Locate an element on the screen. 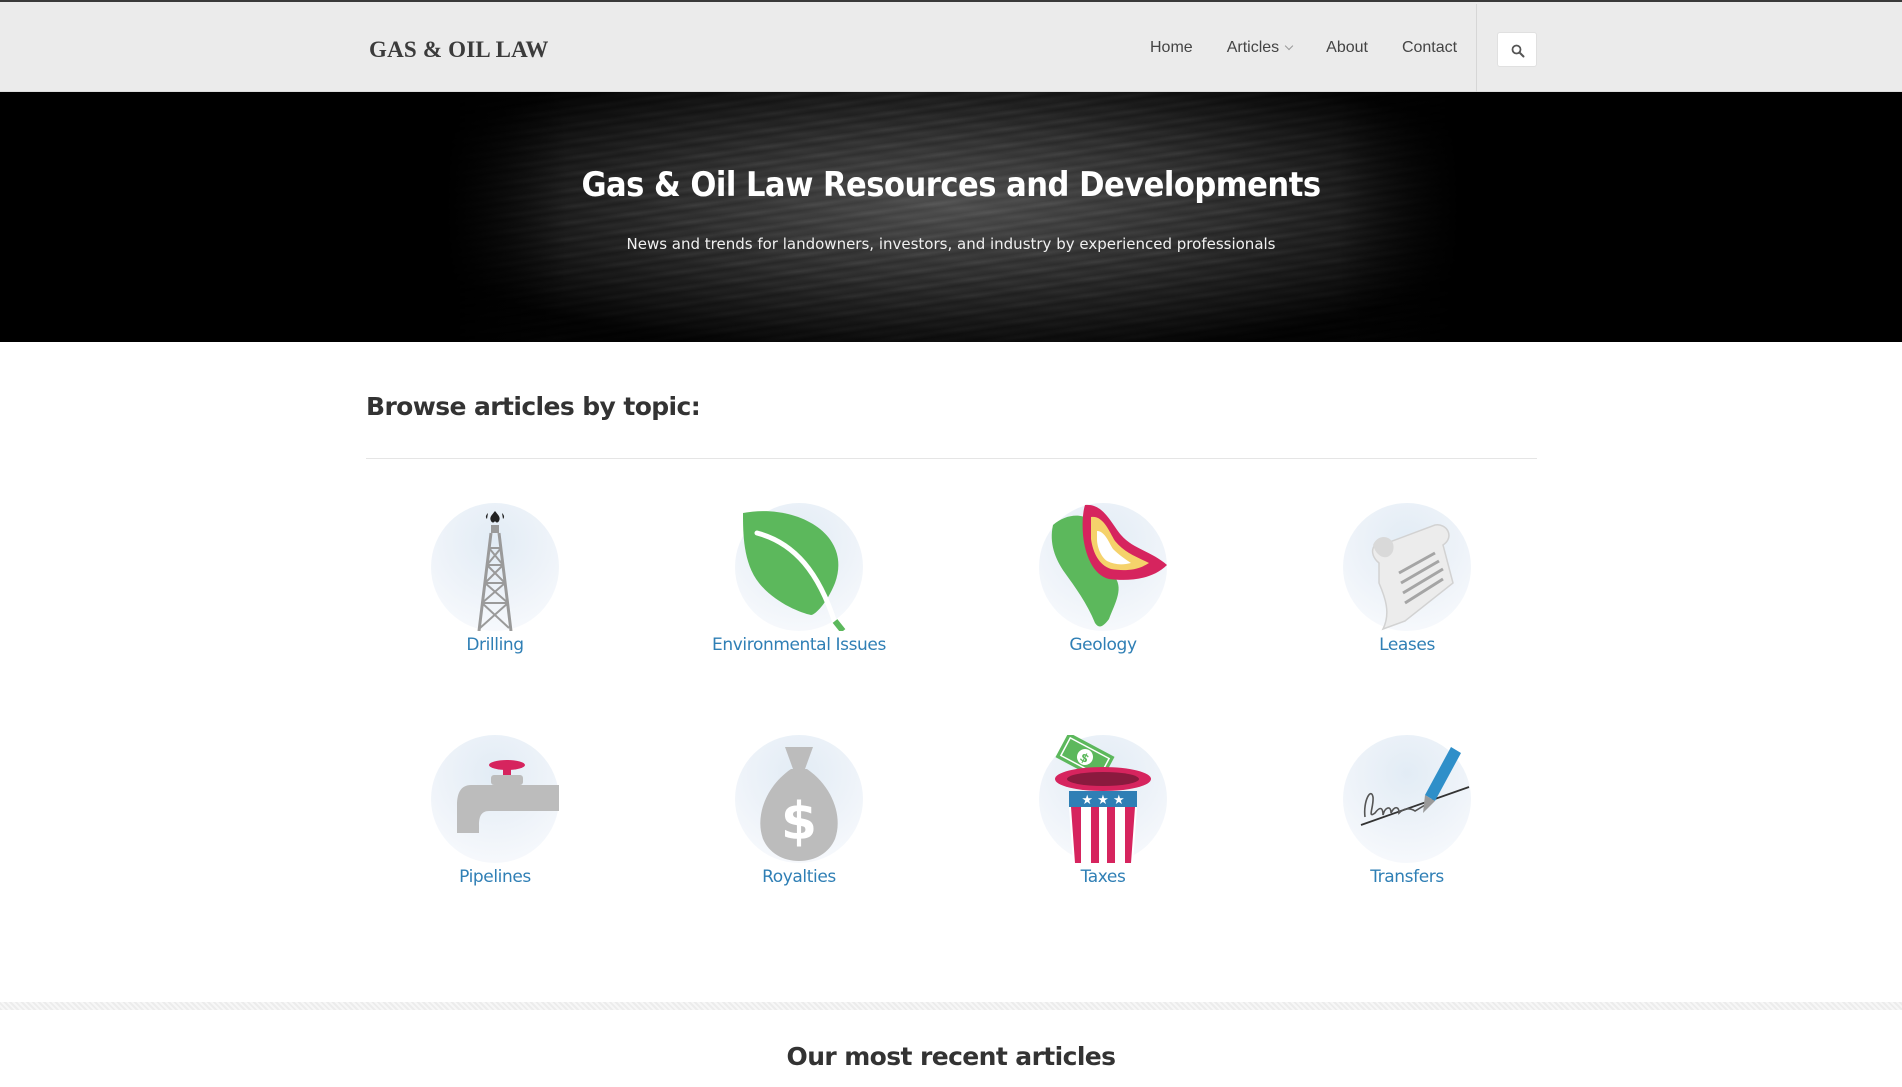  document-scroll-icon is located at coordinates (1412, 577).